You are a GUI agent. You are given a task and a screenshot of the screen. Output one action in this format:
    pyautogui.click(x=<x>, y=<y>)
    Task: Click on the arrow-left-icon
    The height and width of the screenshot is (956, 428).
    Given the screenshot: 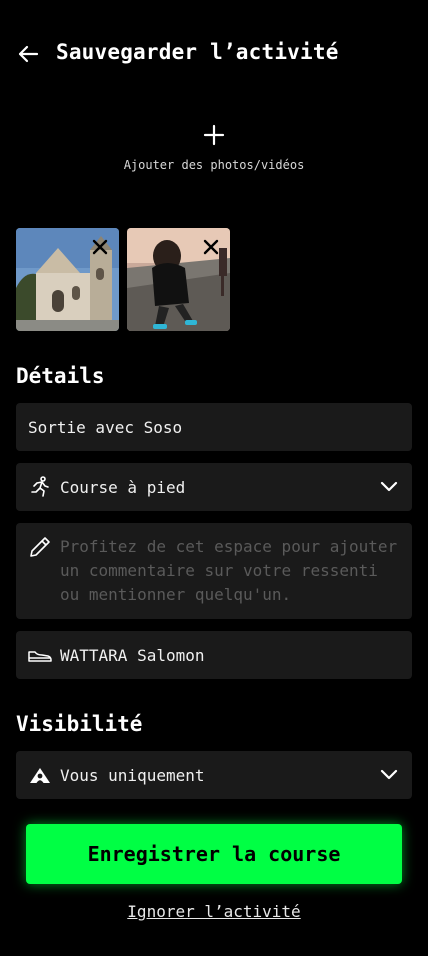 What is the action you would take?
    pyautogui.click(x=28, y=54)
    